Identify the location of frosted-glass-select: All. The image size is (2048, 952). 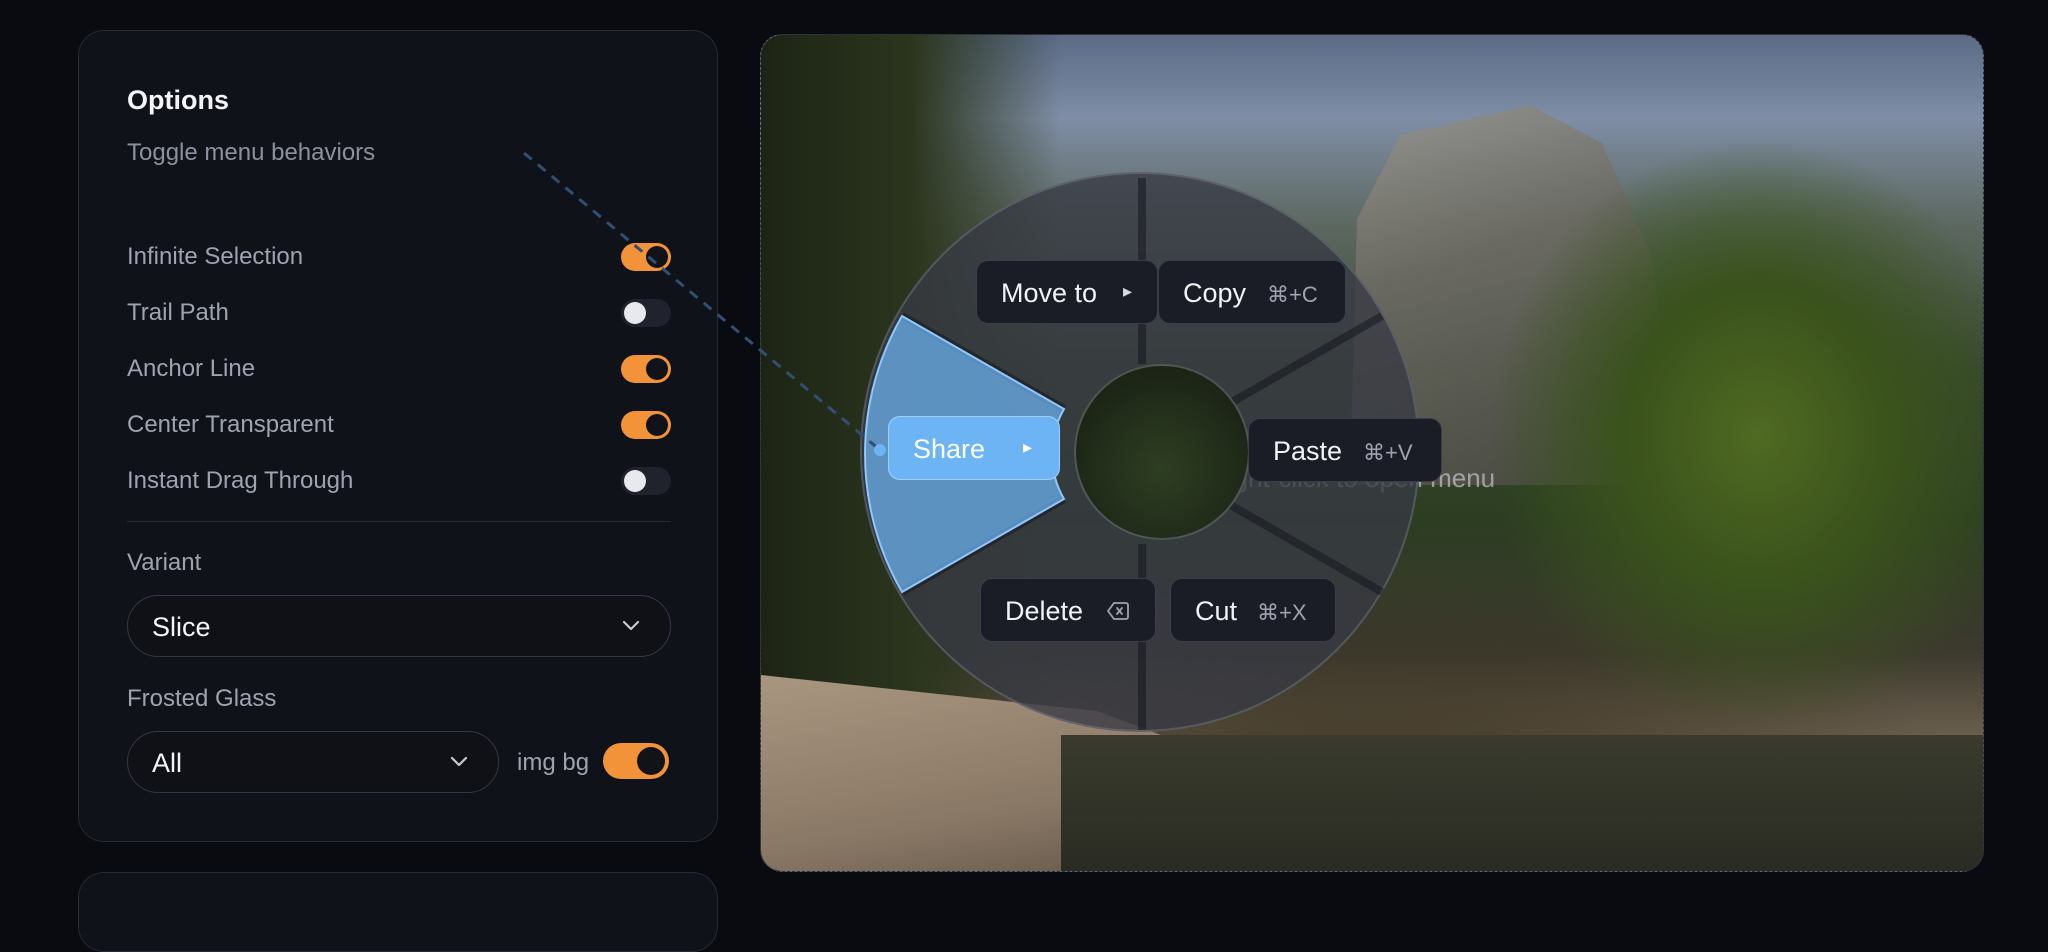
(313, 762).